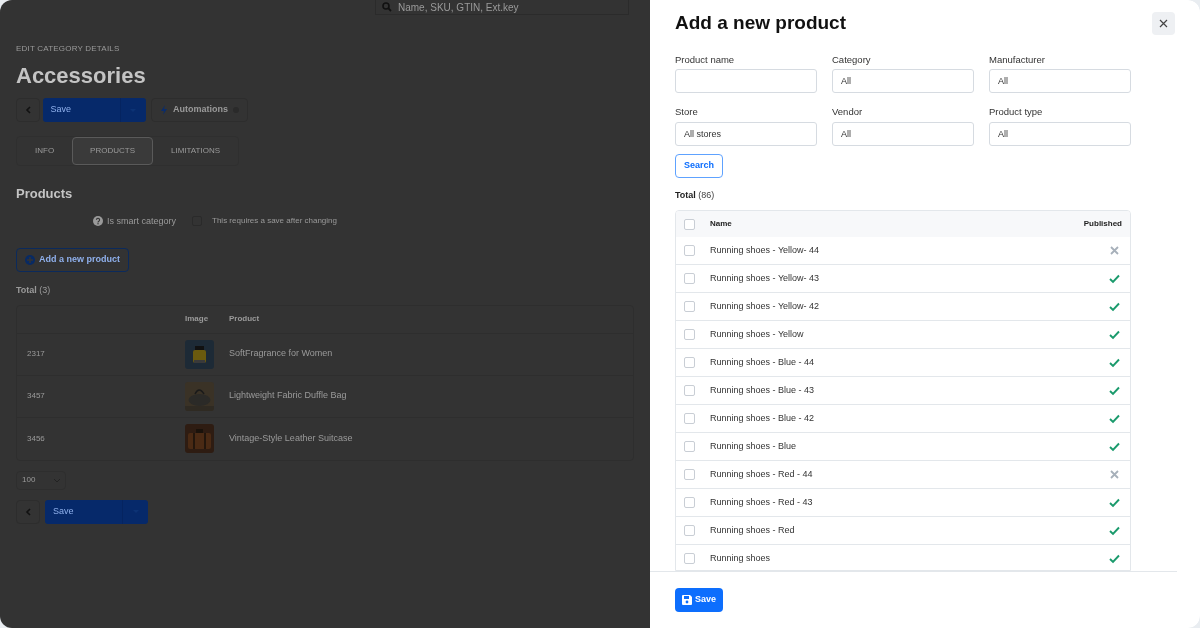 The width and height of the screenshot is (1200, 628). What do you see at coordinates (762, 502) in the screenshot?
I see `table-cell-text: Running shoes - Red - 43` at bounding box center [762, 502].